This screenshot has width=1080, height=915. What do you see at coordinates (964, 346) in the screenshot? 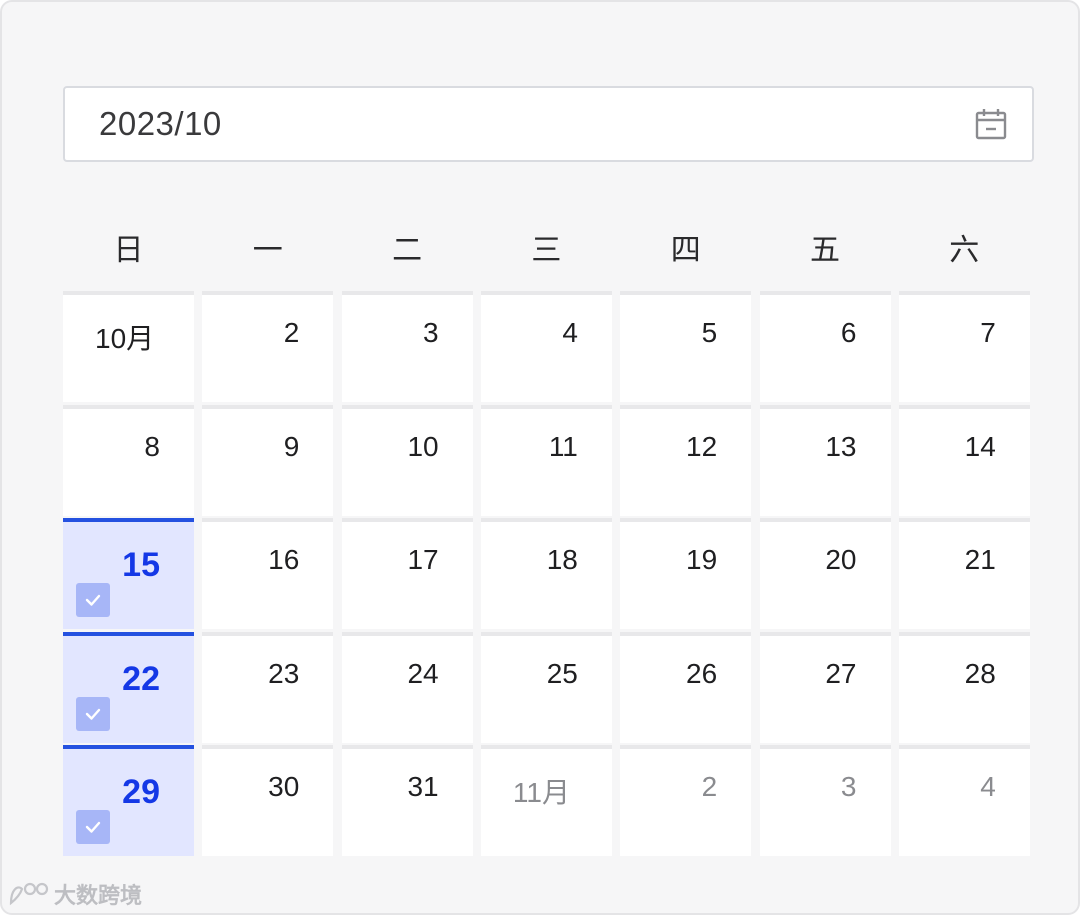
I see `day-cell: 7` at bounding box center [964, 346].